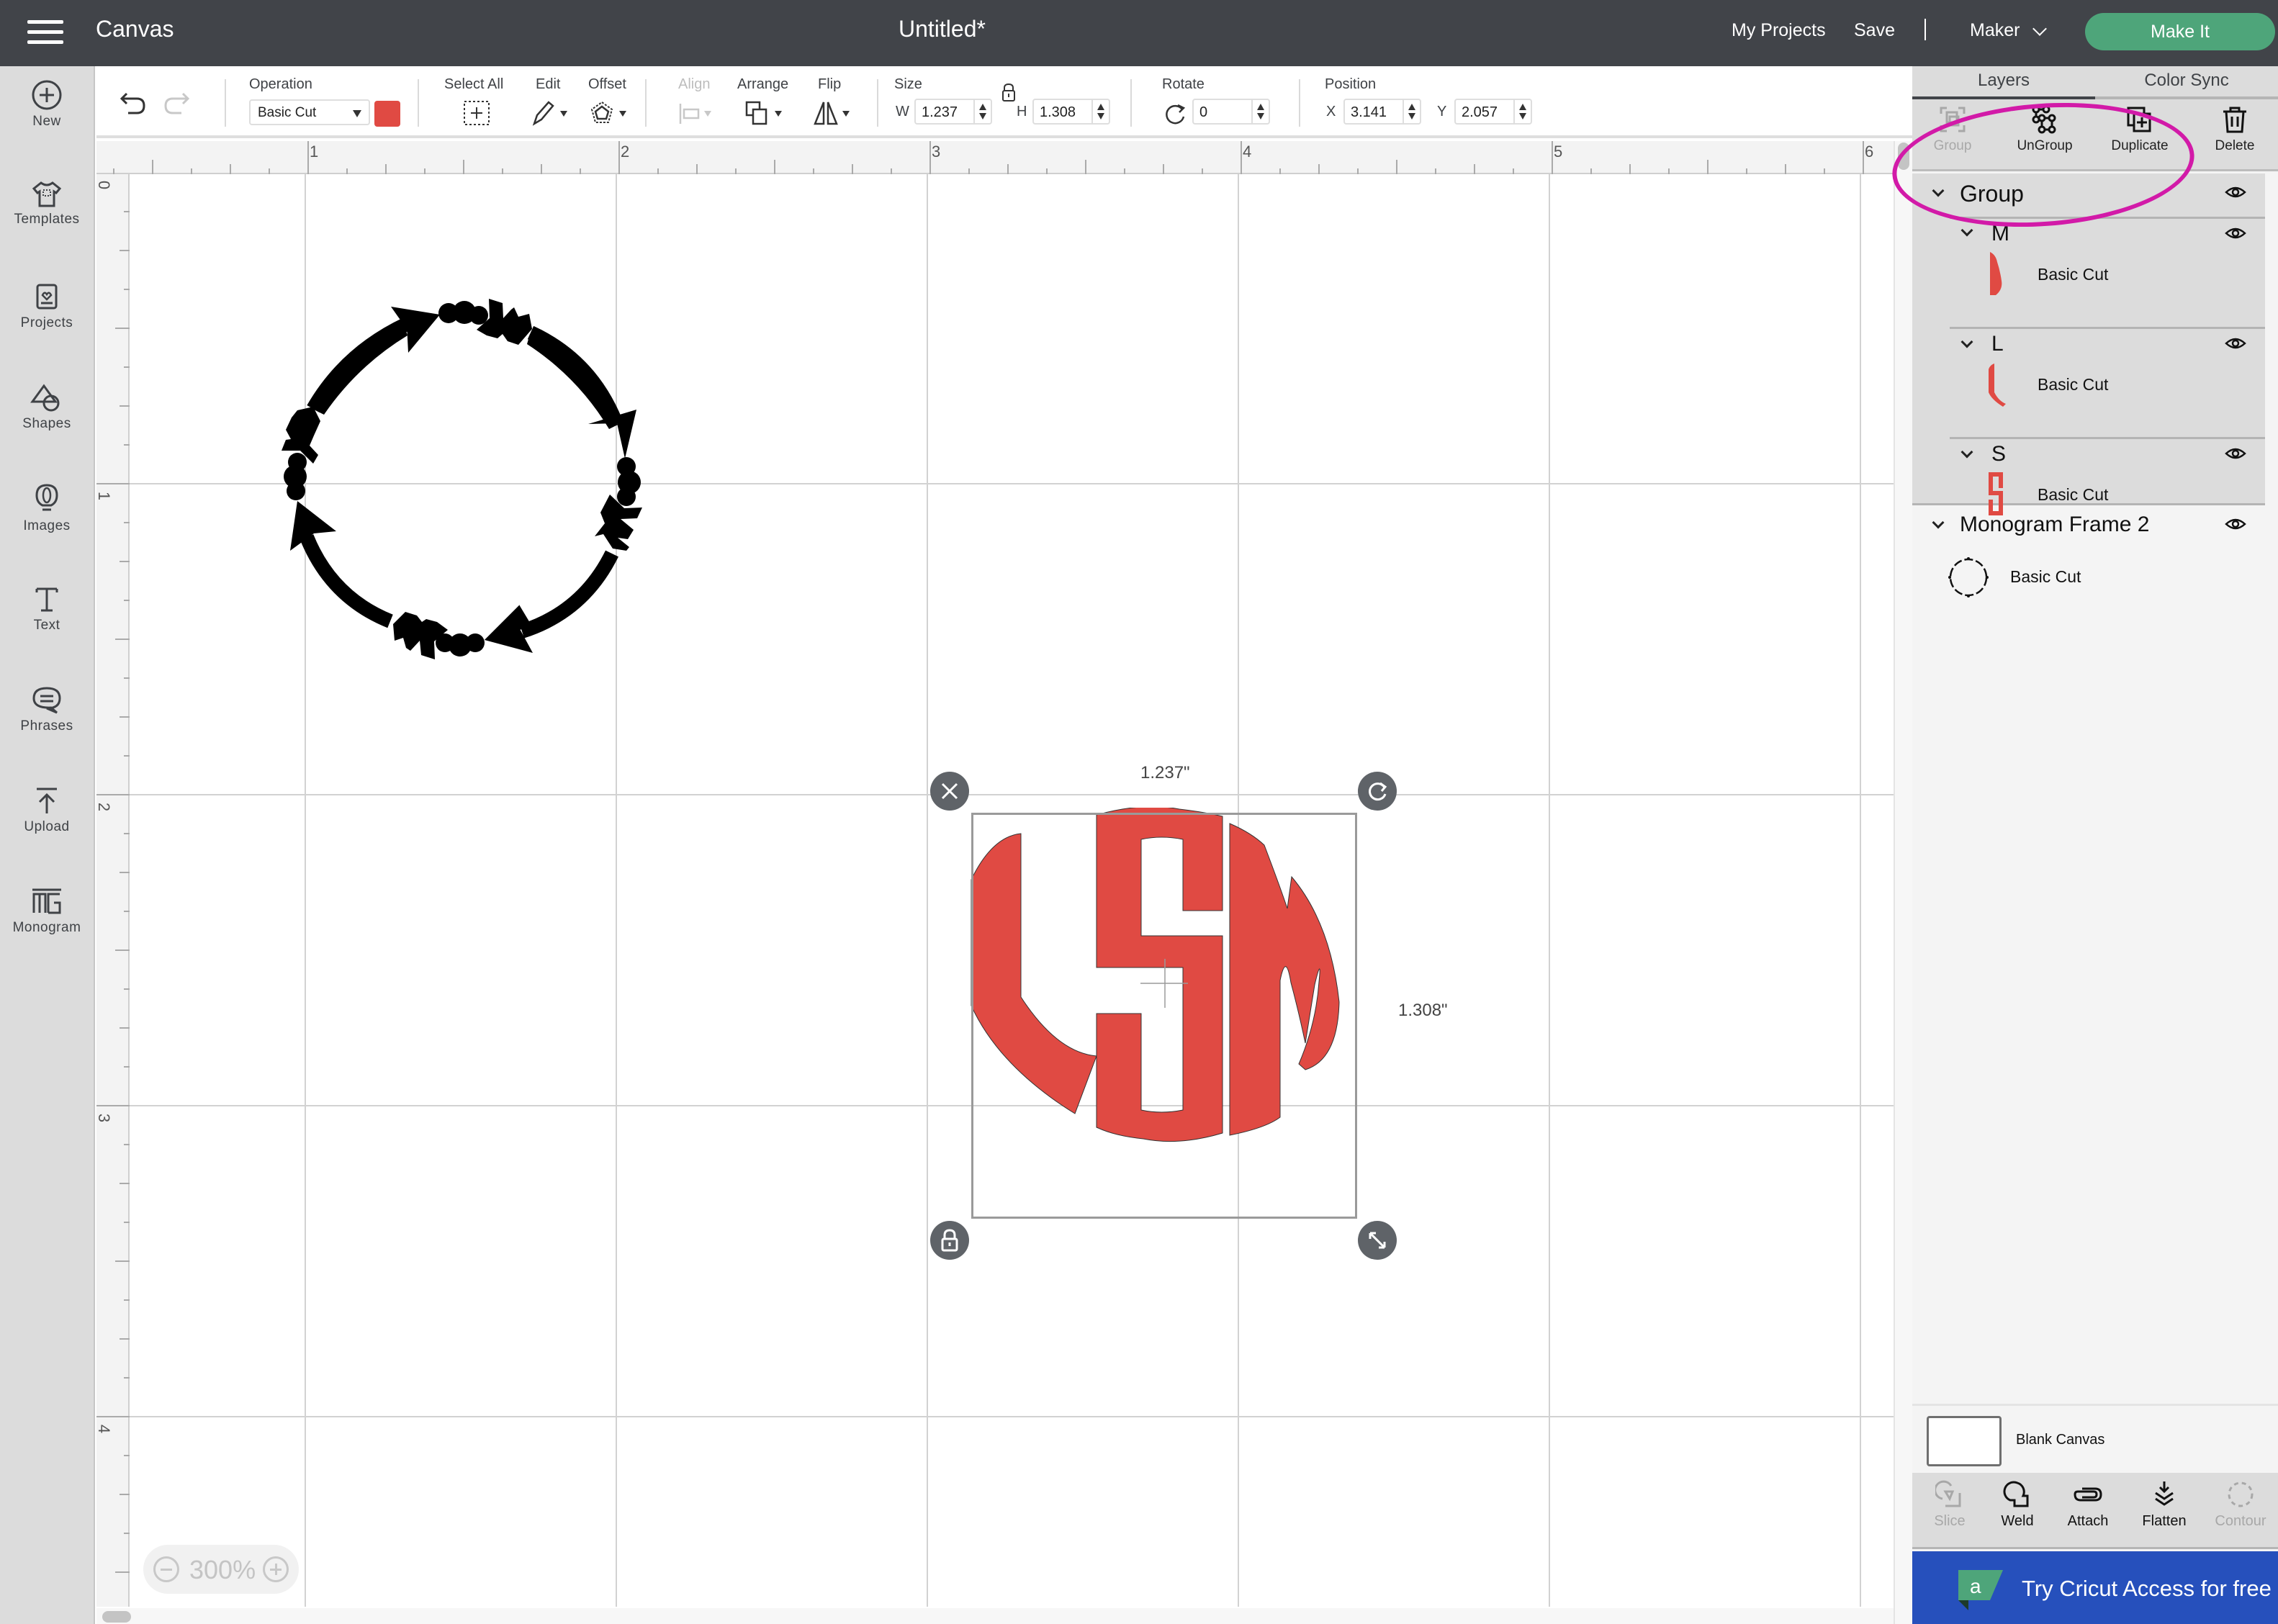 The image size is (2278, 1624). I want to click on zoom-out-button, so click(166, 1569).